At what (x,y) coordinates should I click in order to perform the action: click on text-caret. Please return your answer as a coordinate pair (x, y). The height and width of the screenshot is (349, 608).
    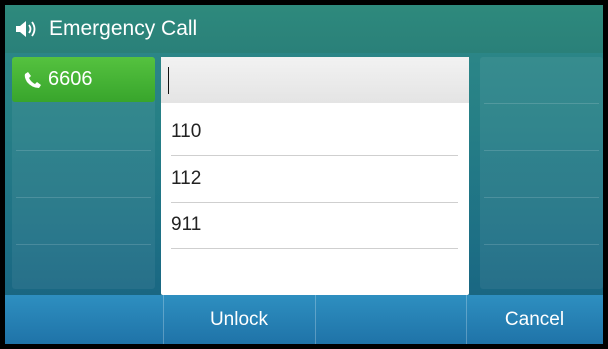
    Looking at the image, I should click on (168, 80).